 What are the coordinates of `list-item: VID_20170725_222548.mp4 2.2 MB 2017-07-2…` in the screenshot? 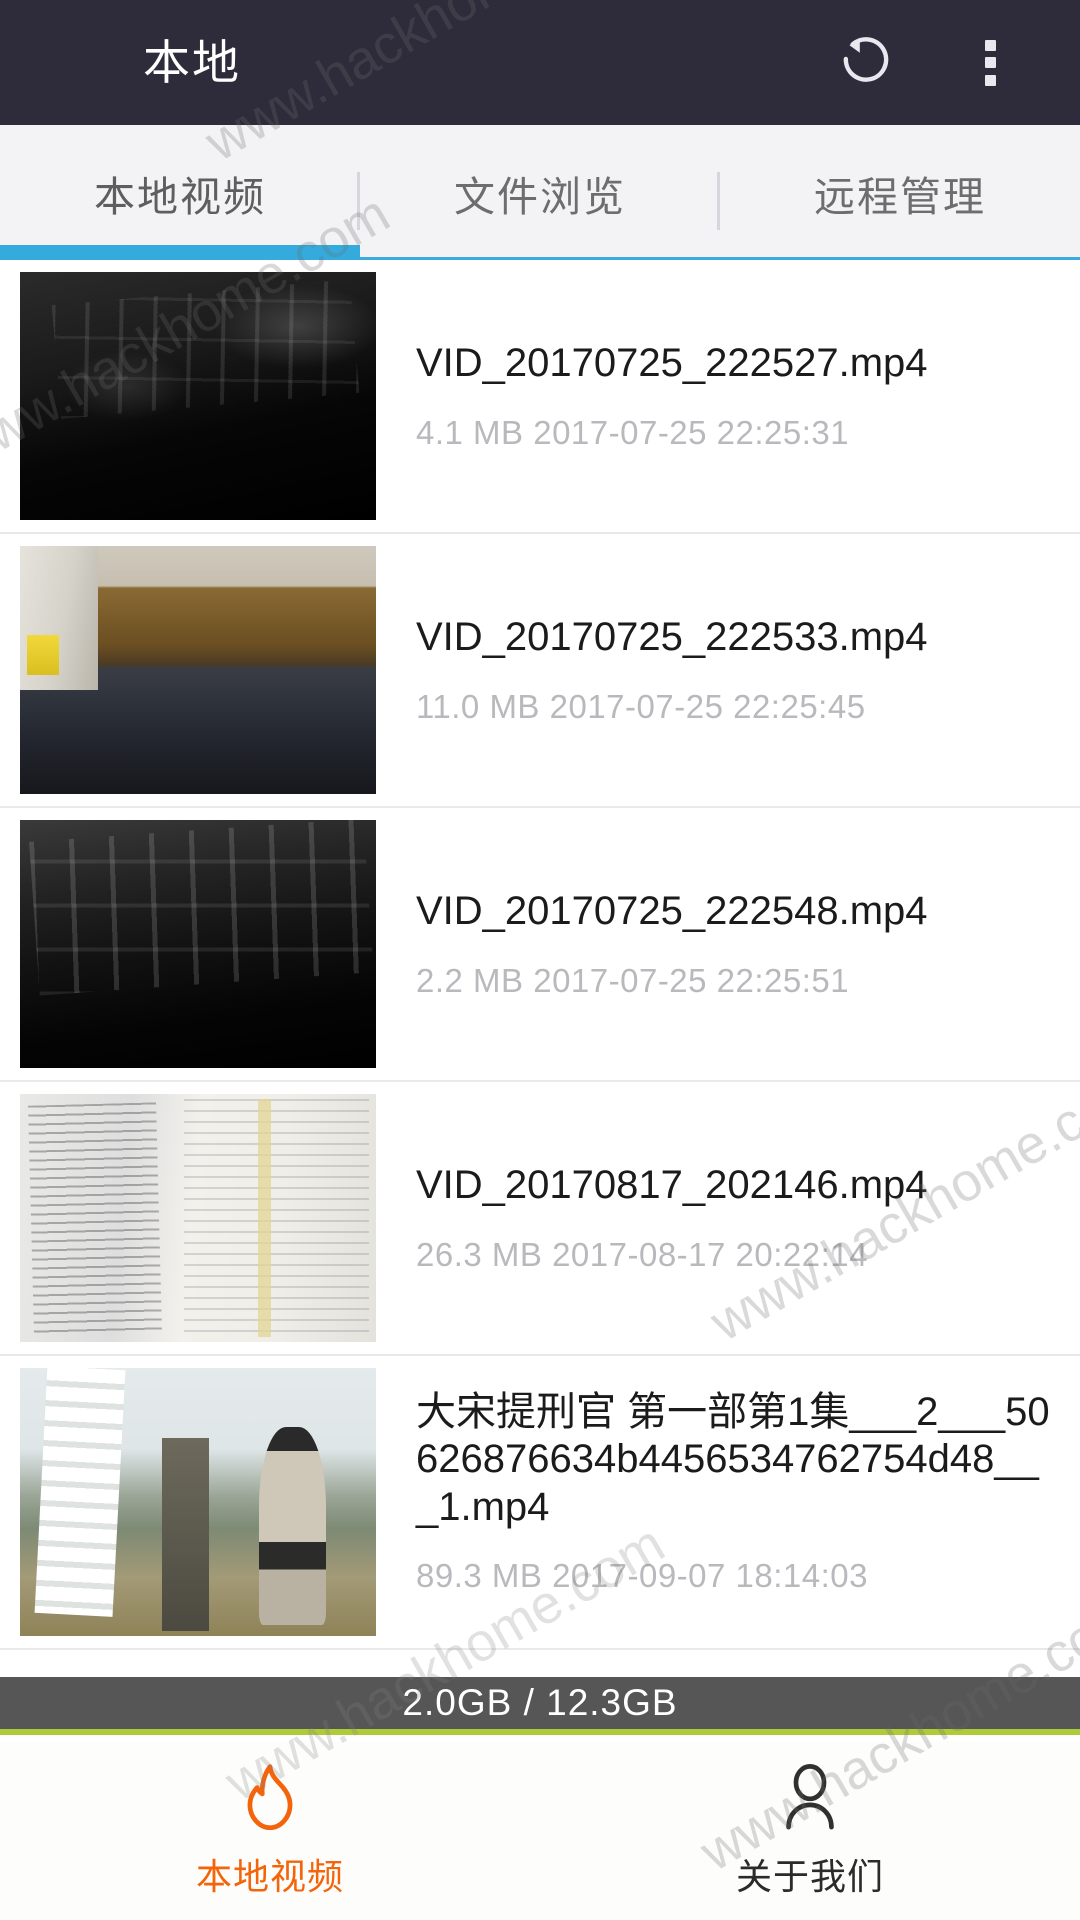 It's located at (540, 945).